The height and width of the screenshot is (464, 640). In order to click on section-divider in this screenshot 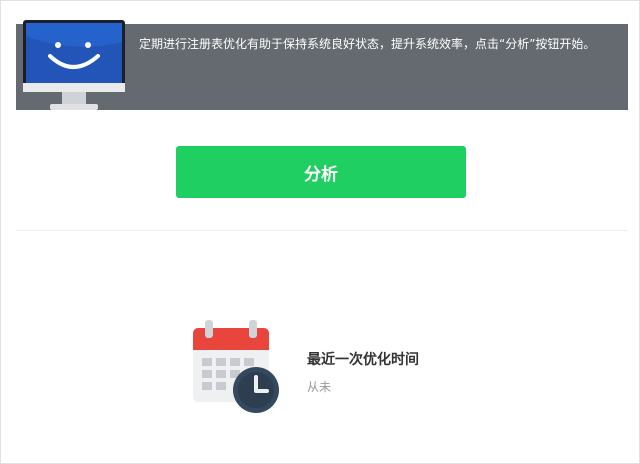, I will do `click(322, 230)`.